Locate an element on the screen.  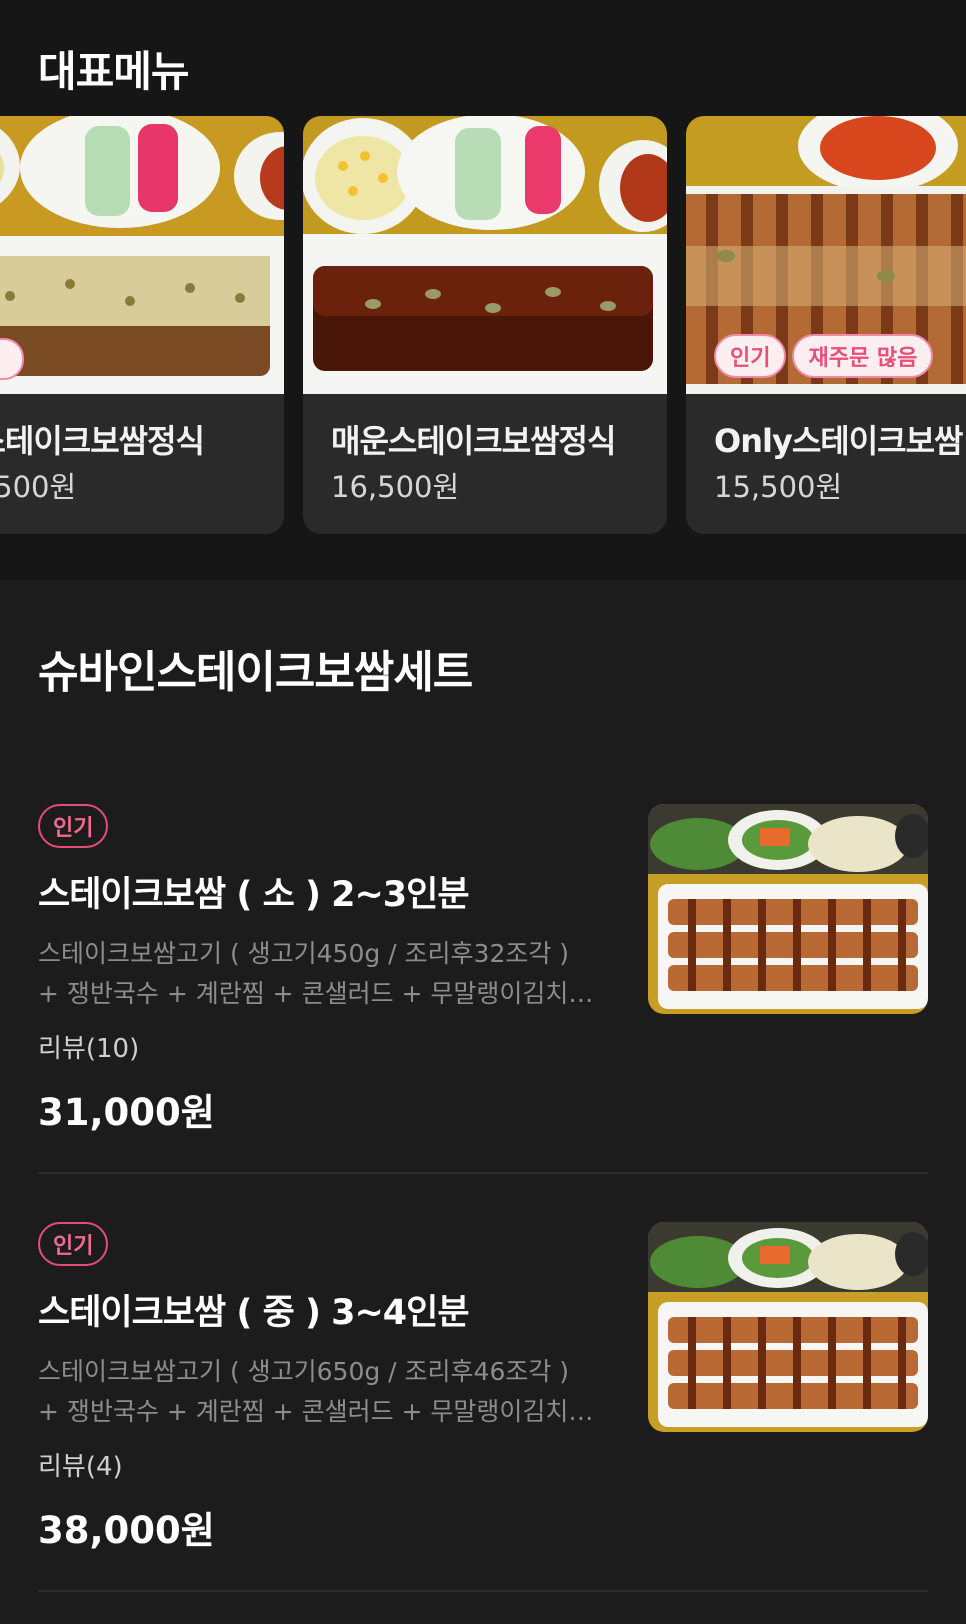
featured-card-tags: 인기 재주문 많음 is located at coordinates (824, 356).